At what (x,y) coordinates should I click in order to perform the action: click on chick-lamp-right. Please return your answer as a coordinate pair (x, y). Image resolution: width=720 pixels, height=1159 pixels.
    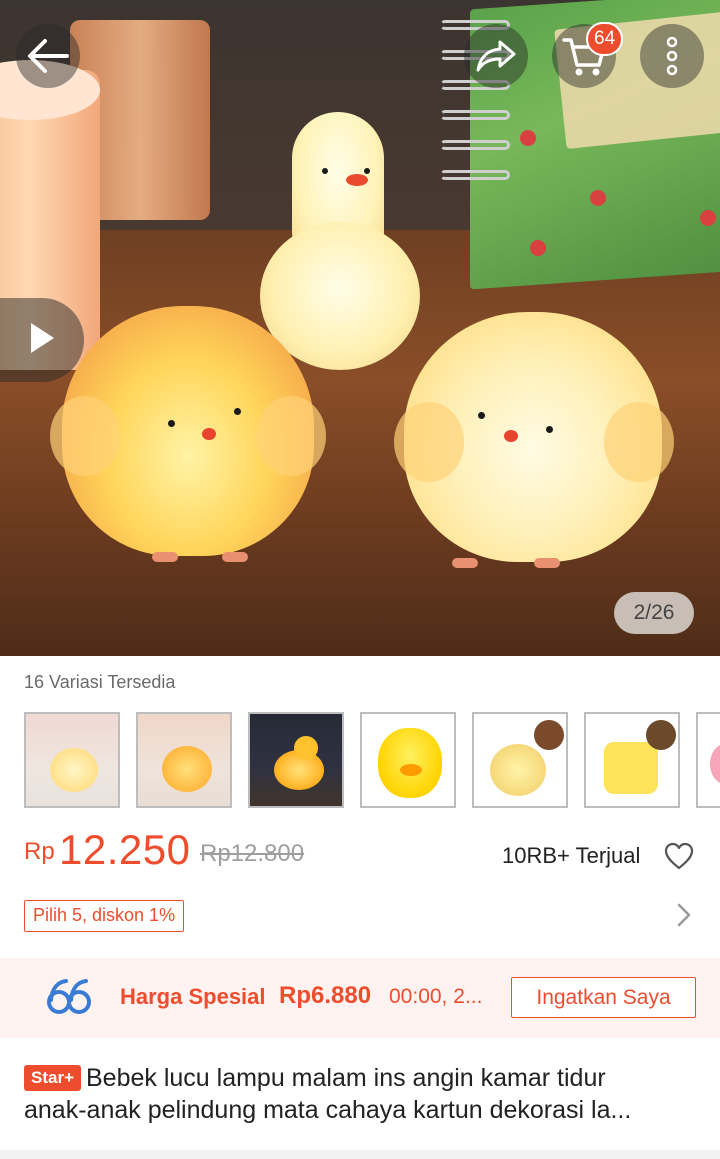
    Looking at the image, I should click on (534, 440).